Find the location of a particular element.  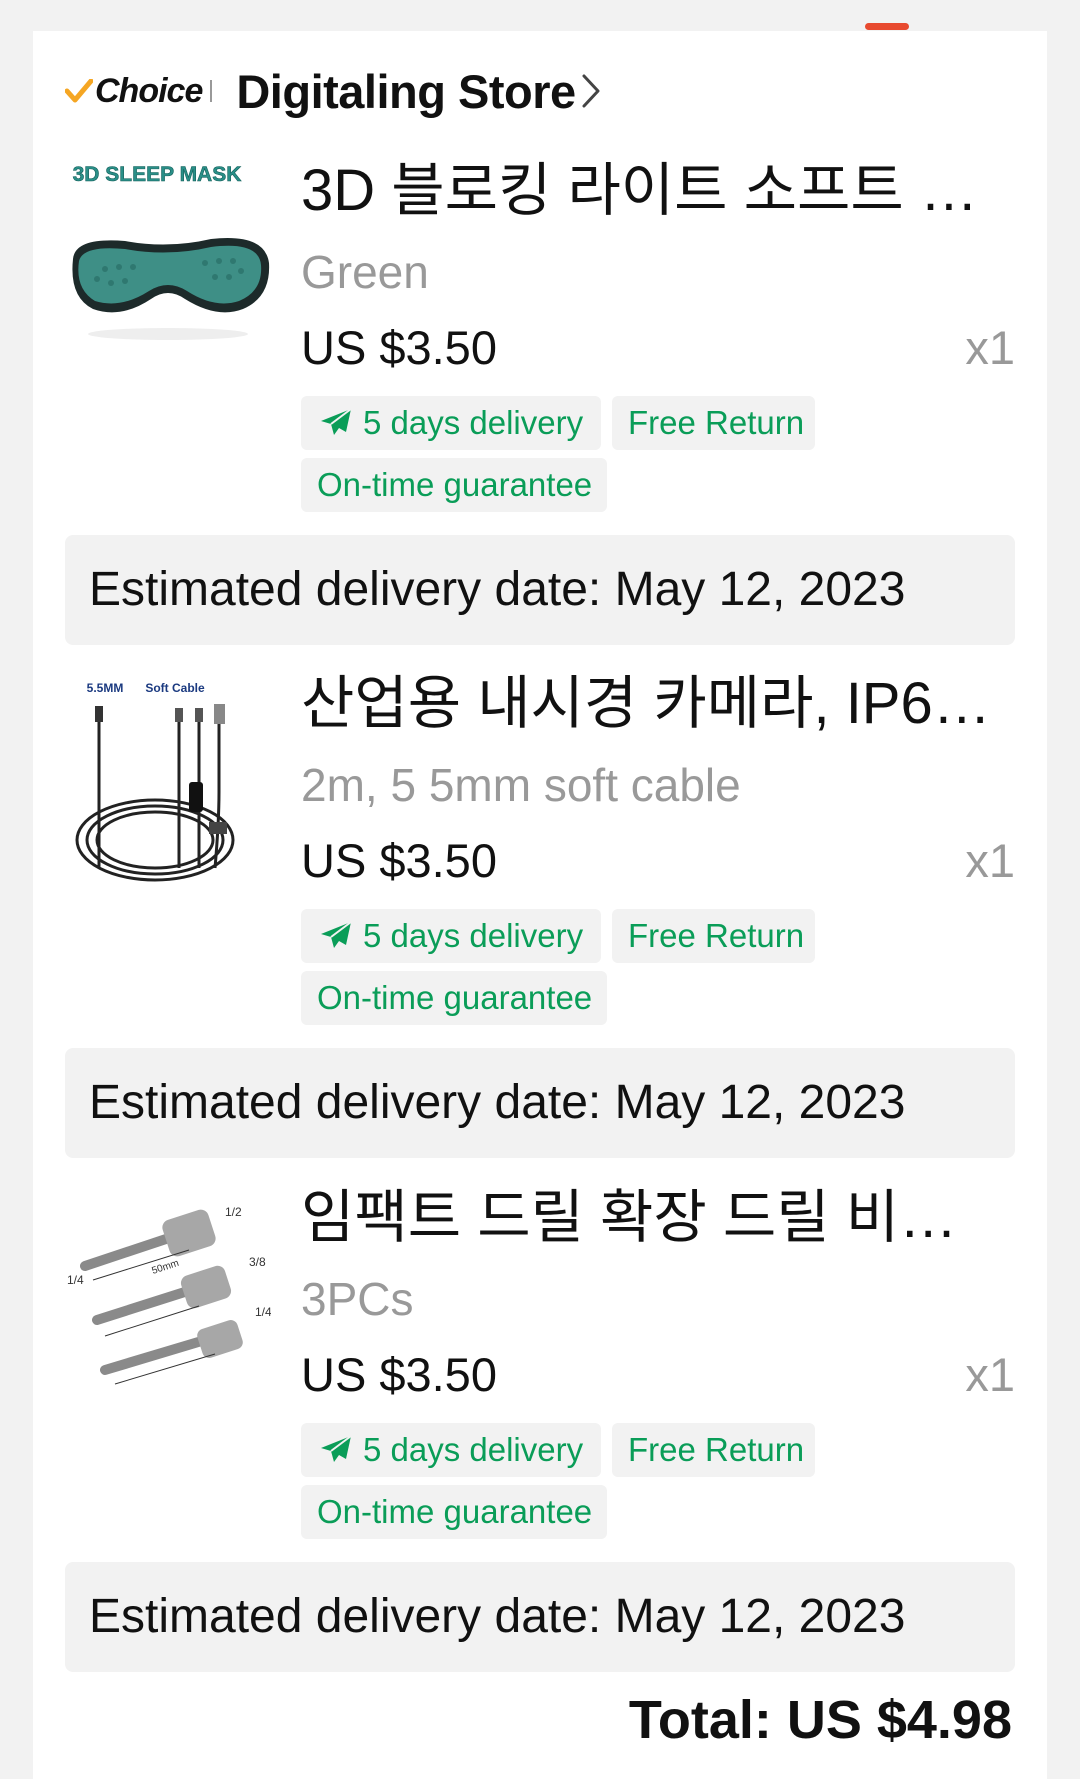

header-divider is located at coordinates (211, 91).